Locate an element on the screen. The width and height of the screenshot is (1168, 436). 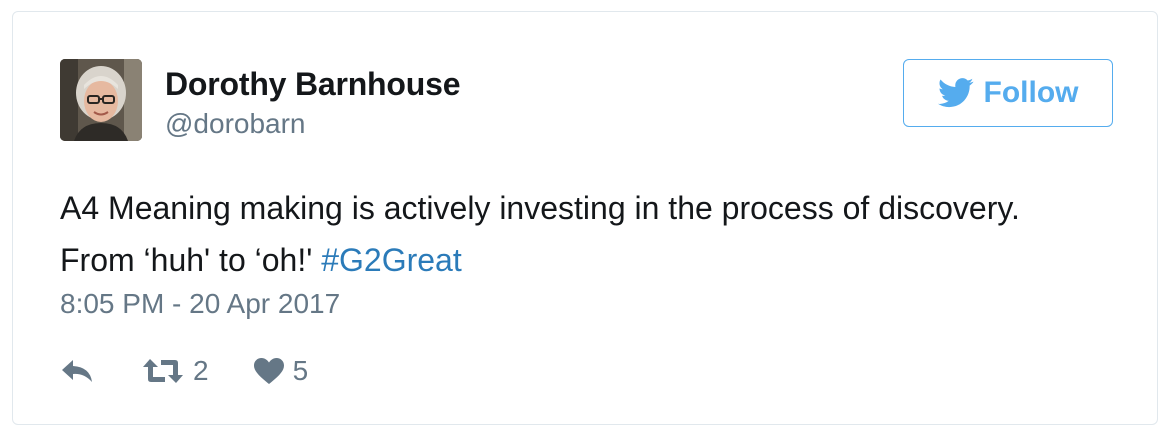
retweet-button: 2 is located at coordinates (175, 371).